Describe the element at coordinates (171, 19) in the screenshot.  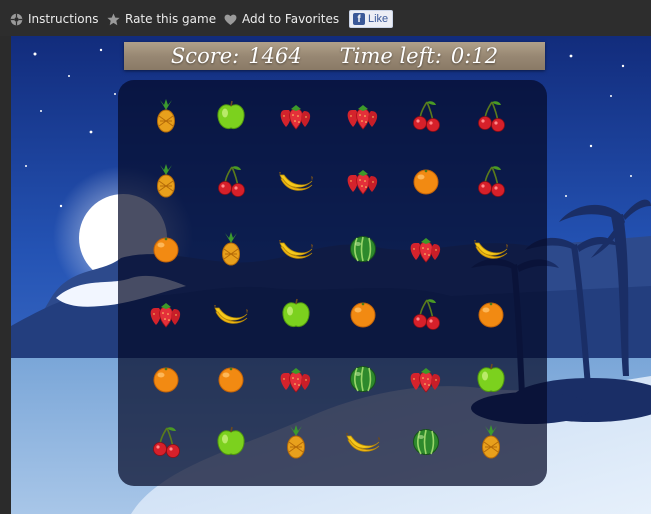
I see `rate-game-label: Rate this game` at that location.